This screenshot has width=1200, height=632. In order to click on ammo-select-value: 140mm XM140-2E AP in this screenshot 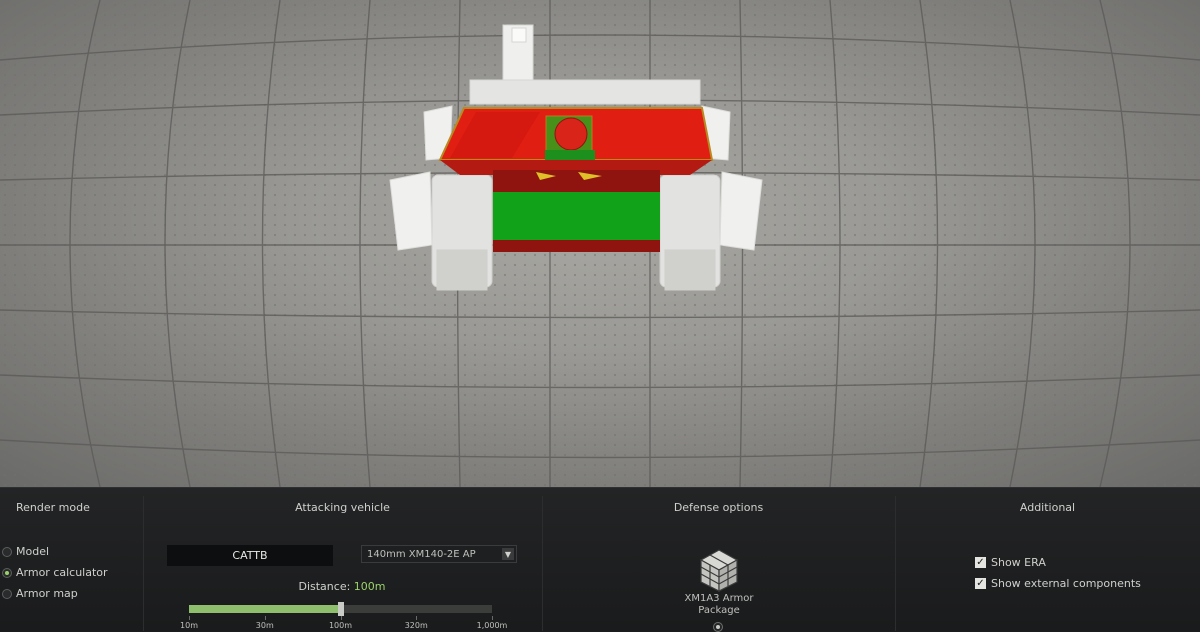, I will do `click(421, 554)`.